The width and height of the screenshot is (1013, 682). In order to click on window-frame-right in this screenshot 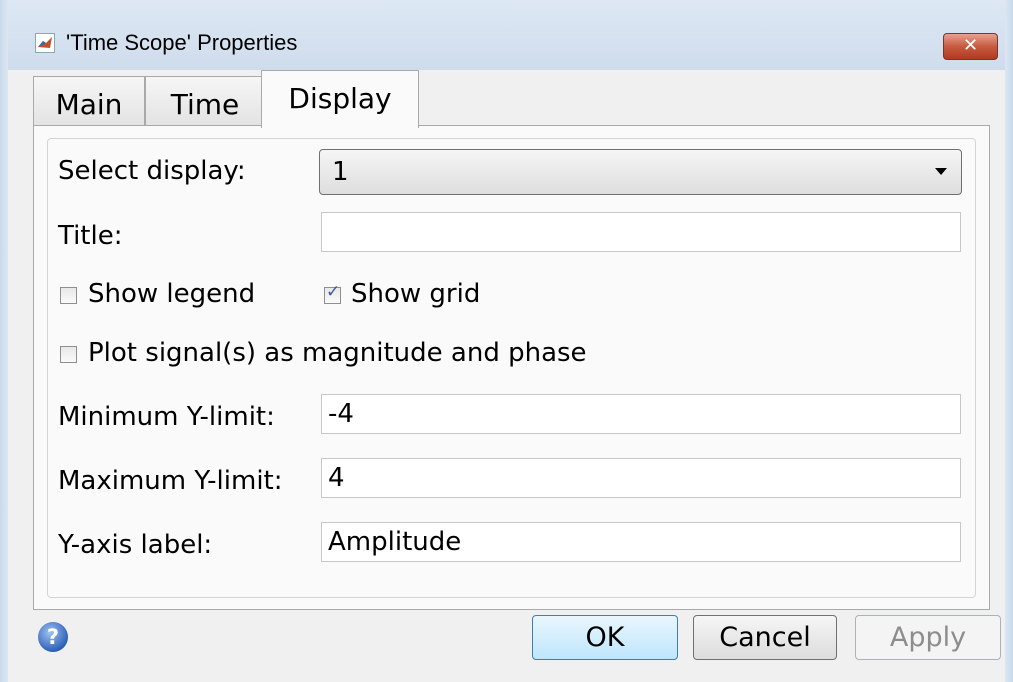, I will do `click(1009, 341)`.